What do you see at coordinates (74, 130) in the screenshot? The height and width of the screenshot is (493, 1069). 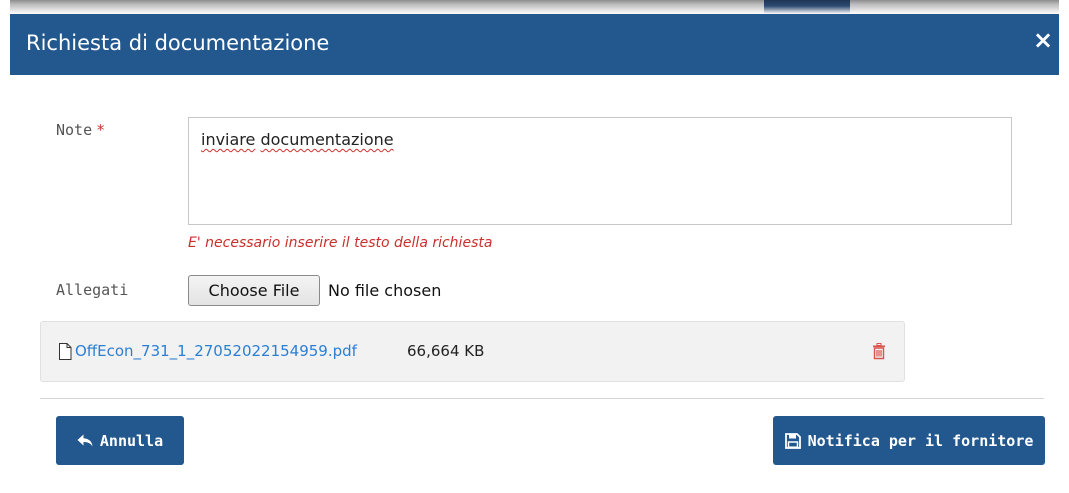 I see `note-label: Note` at bounding box center [74, 130].